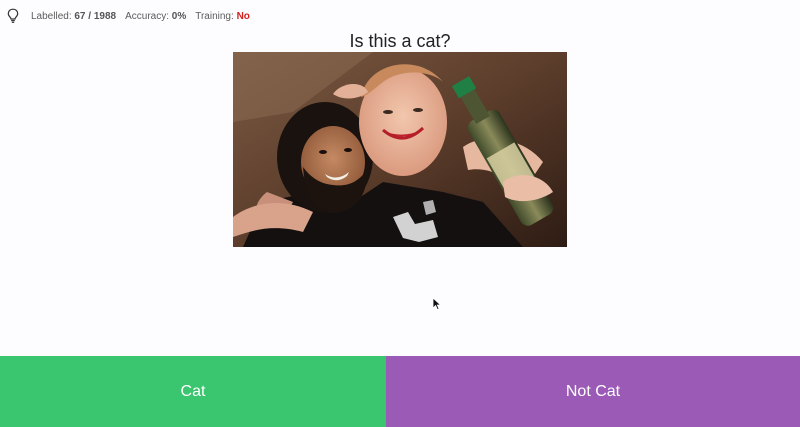 The width and height of the screenshot is (800, 427). What do you see at coordinates (51, 16) in the screenshot?
I see `labelled-label: Labelled:` at bounding box center [51, 16].